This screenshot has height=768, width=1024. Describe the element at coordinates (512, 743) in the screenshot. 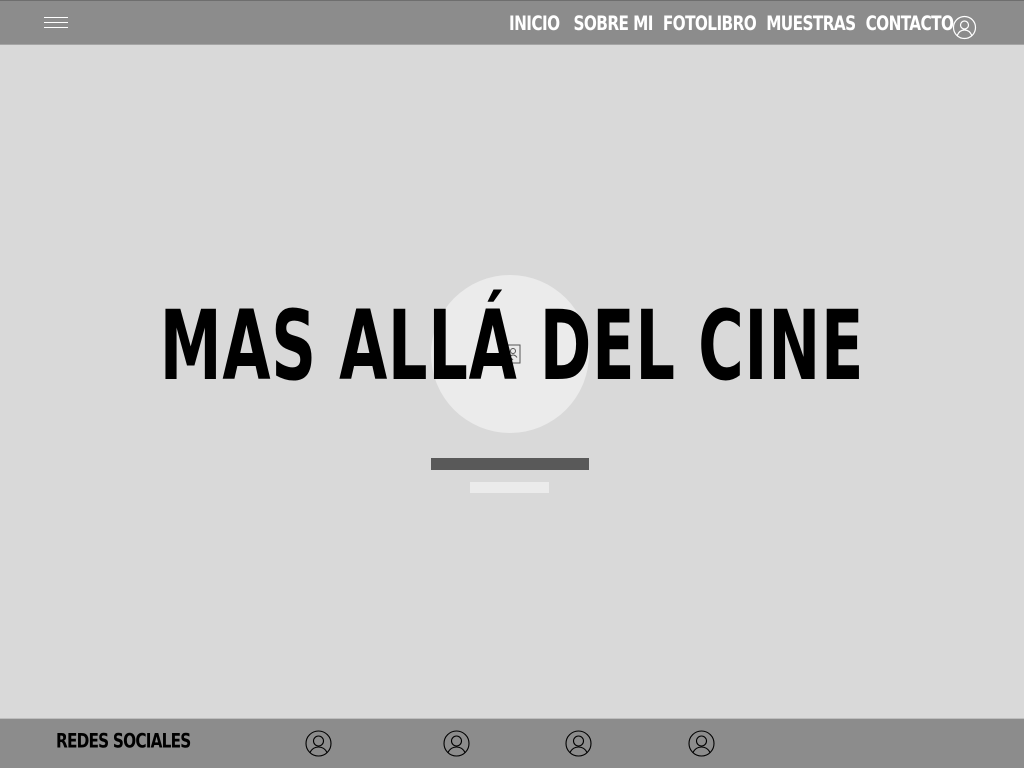

I see `footer-bar: REDES SOCIALES` at that location.